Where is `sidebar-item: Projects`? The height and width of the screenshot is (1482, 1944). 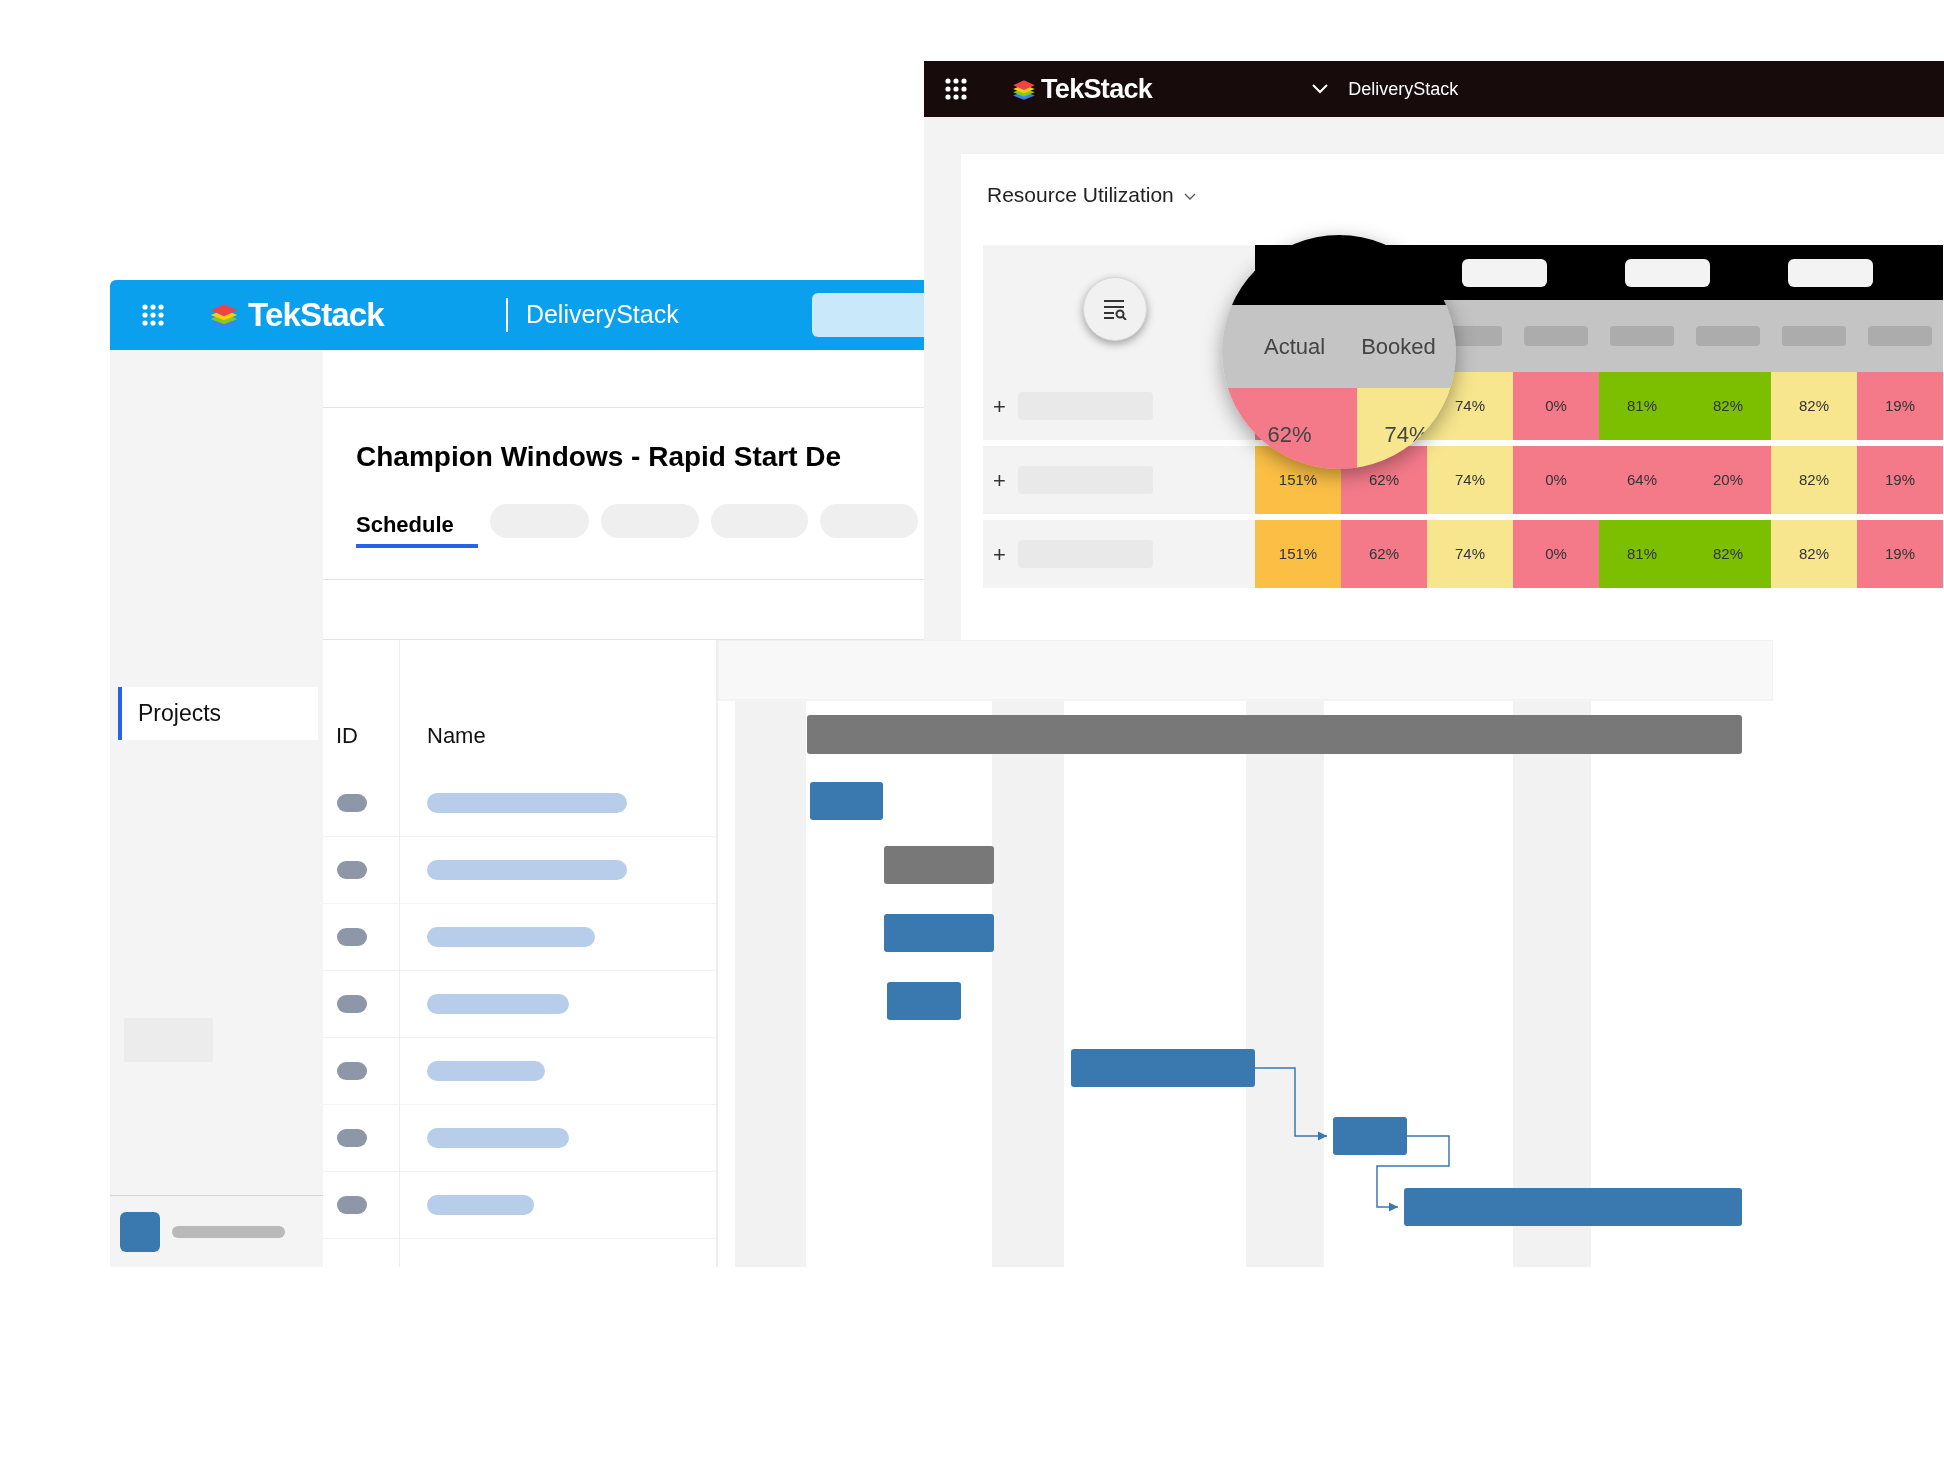
sidebar-item: Projects is located at coordinates (218, 713).